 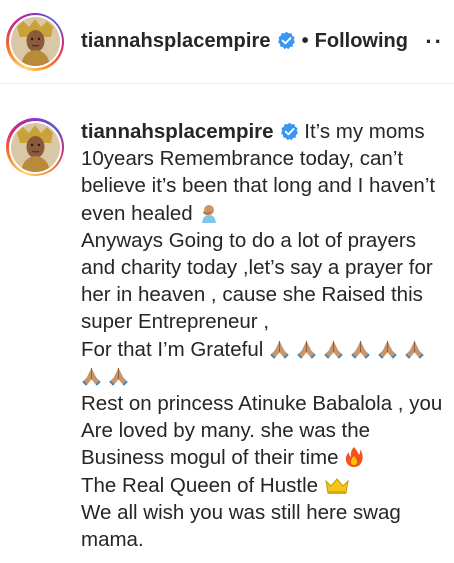 I want to click on caption-line: super Entrepreneur ,, so click(x=175, y=322).